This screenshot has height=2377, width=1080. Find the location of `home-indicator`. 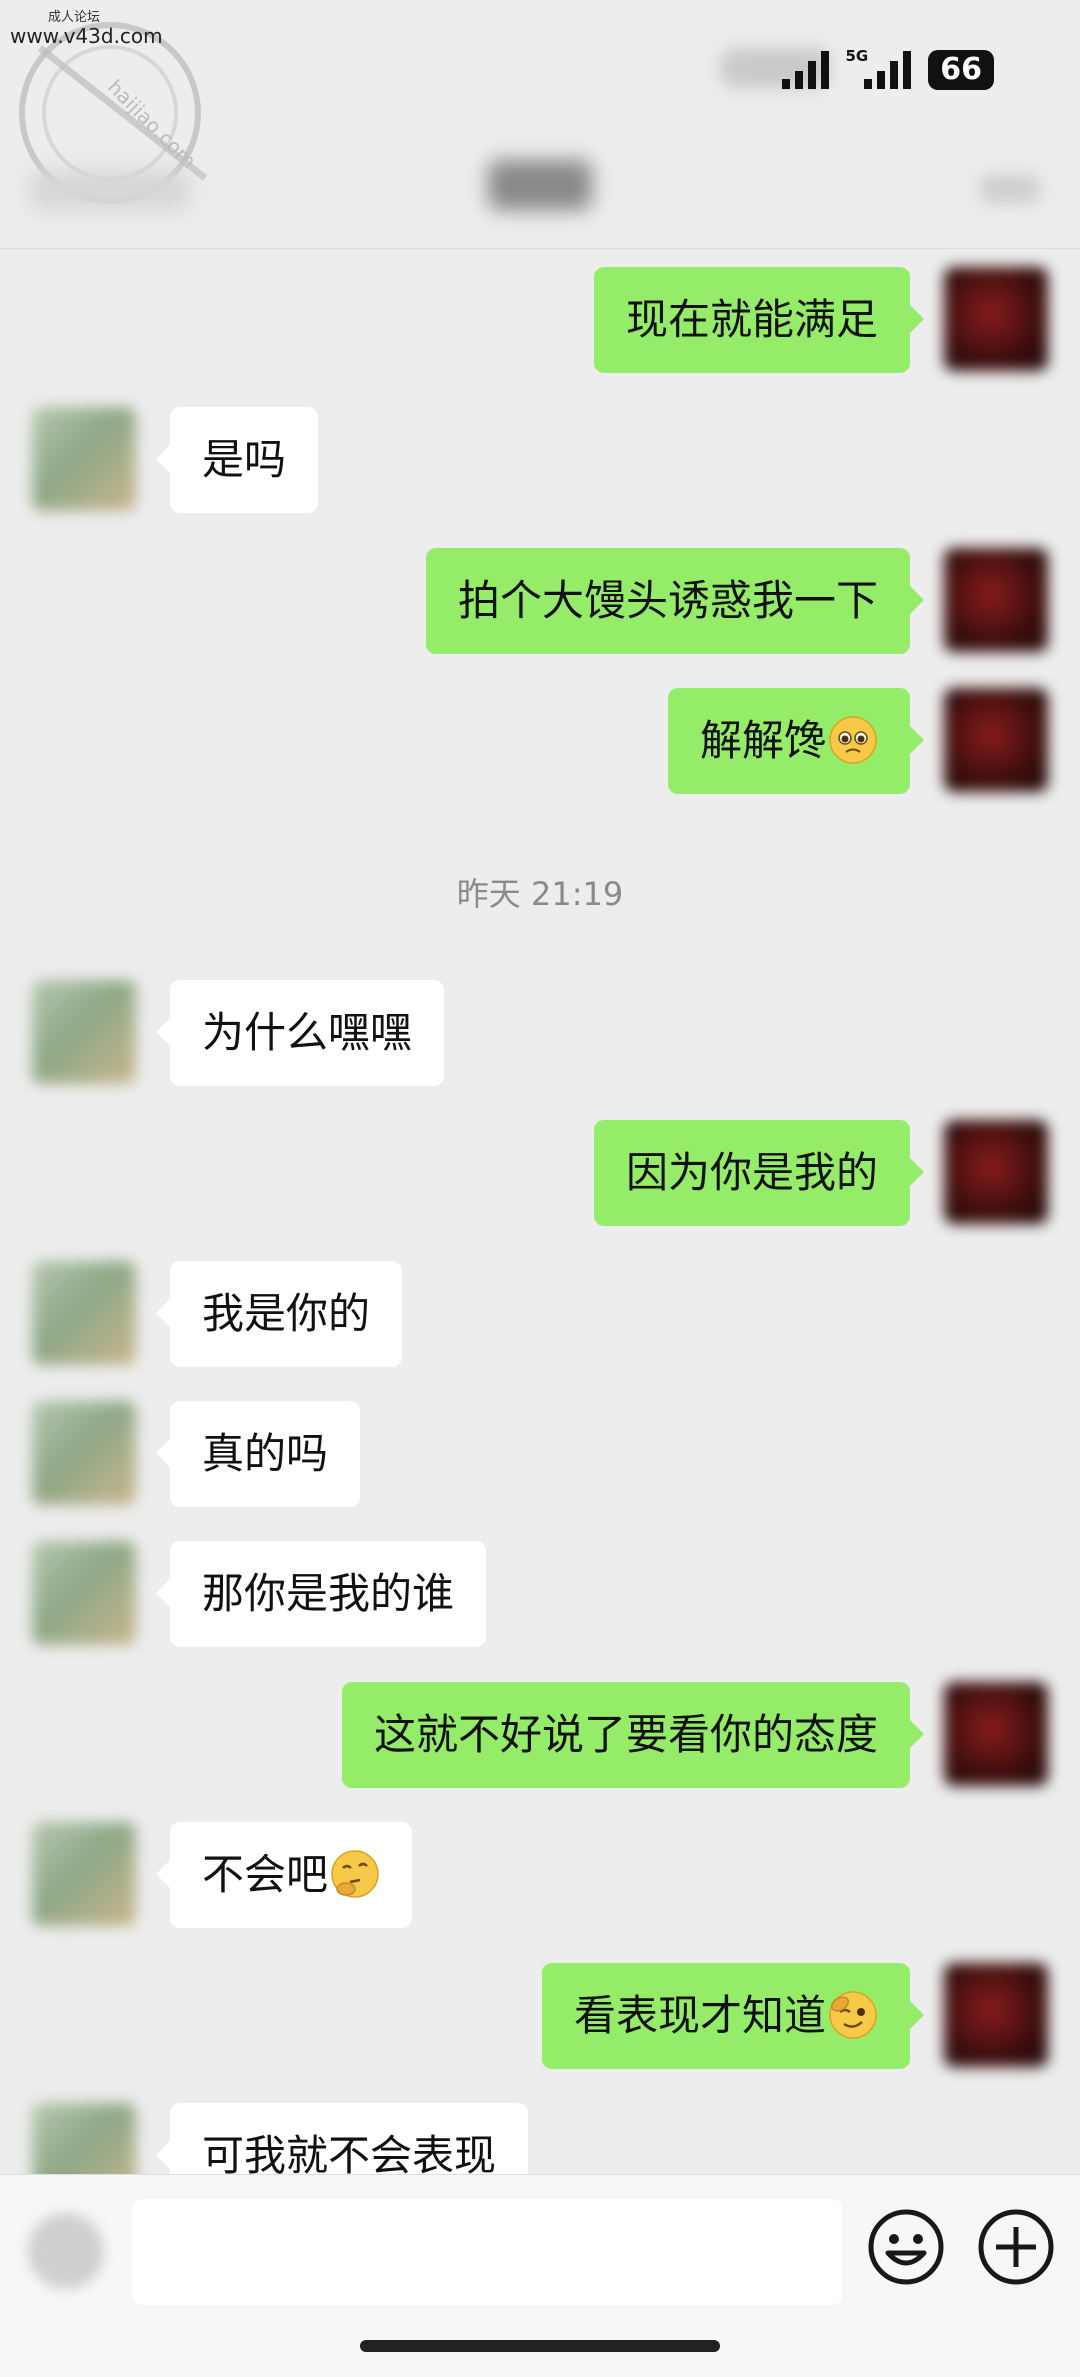

home-indicator is located at coordinates (540, 2346).